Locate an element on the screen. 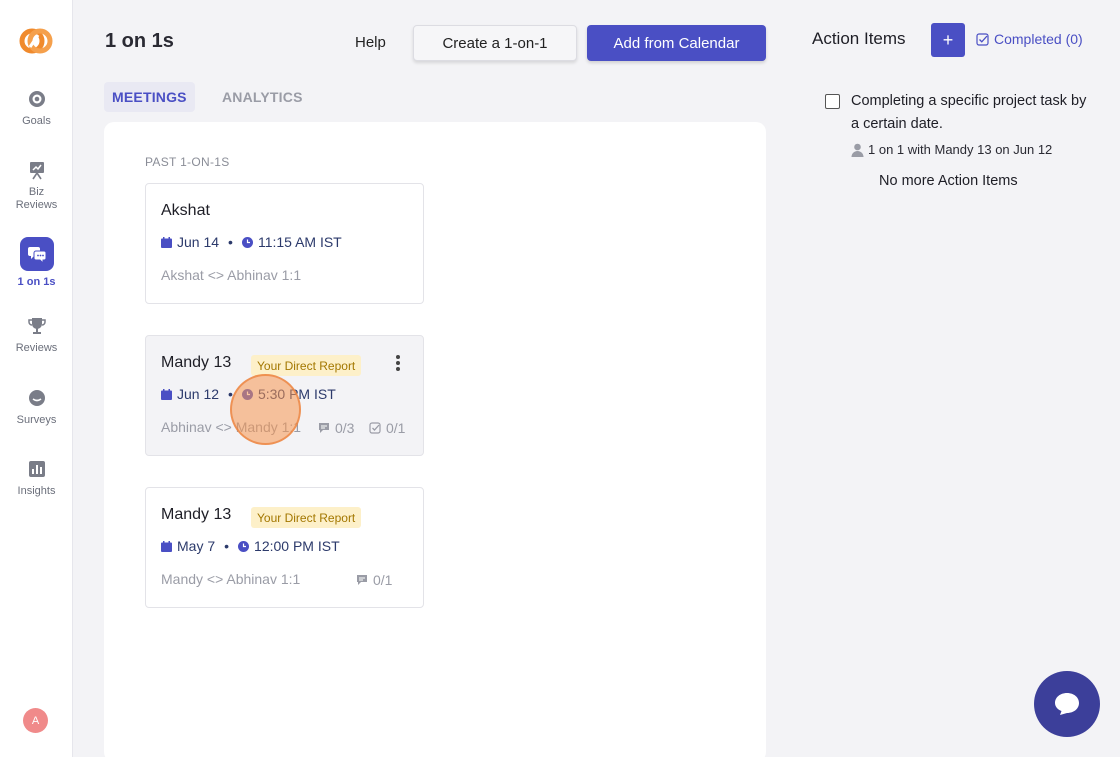 The height and width of the screenshot is (757, 1120). app-logo is located at coordinates (36, 41).